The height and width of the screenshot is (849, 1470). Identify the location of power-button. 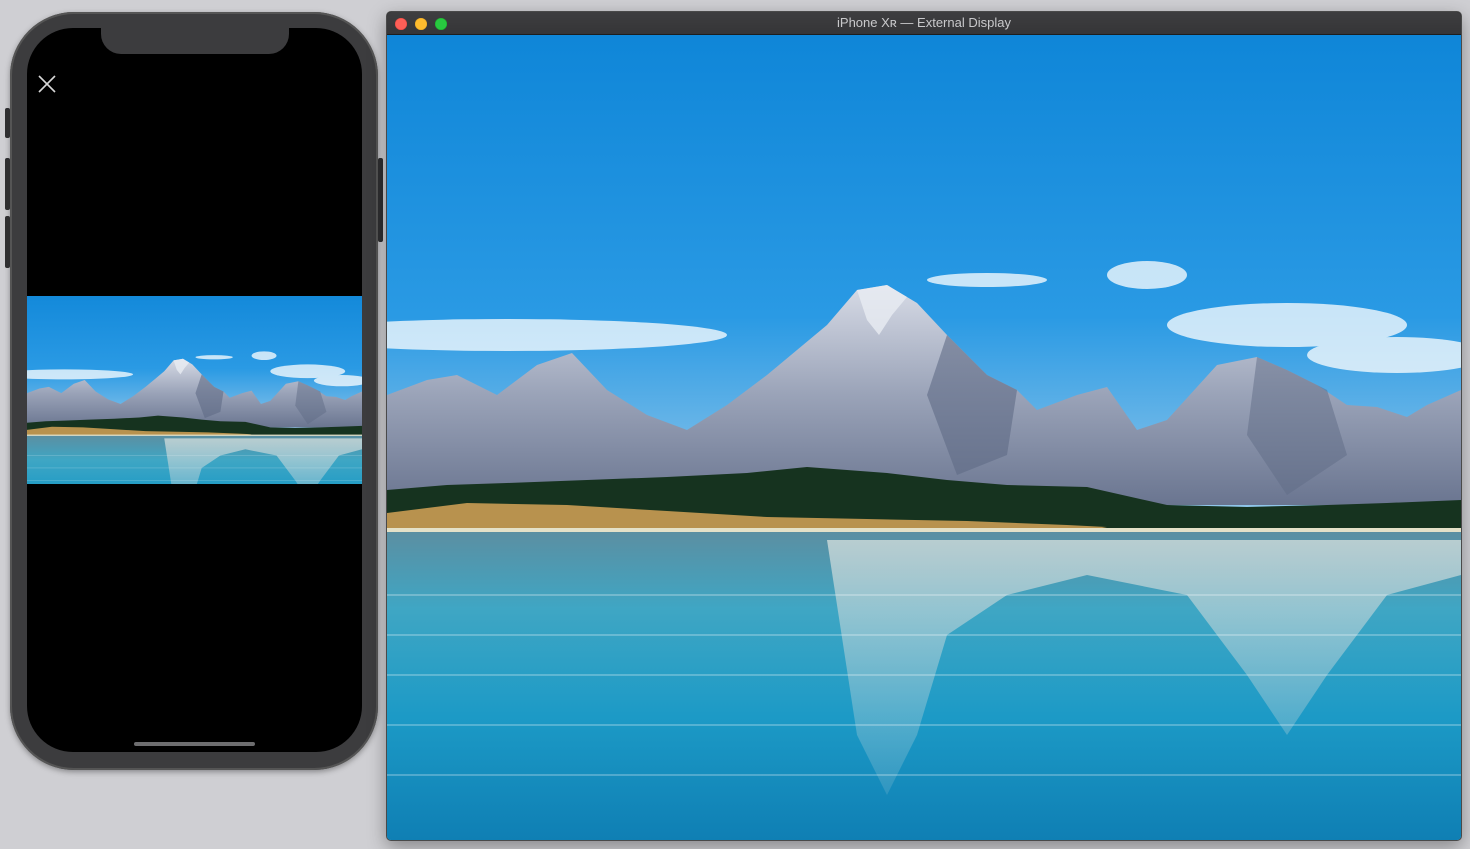
(380, 200).